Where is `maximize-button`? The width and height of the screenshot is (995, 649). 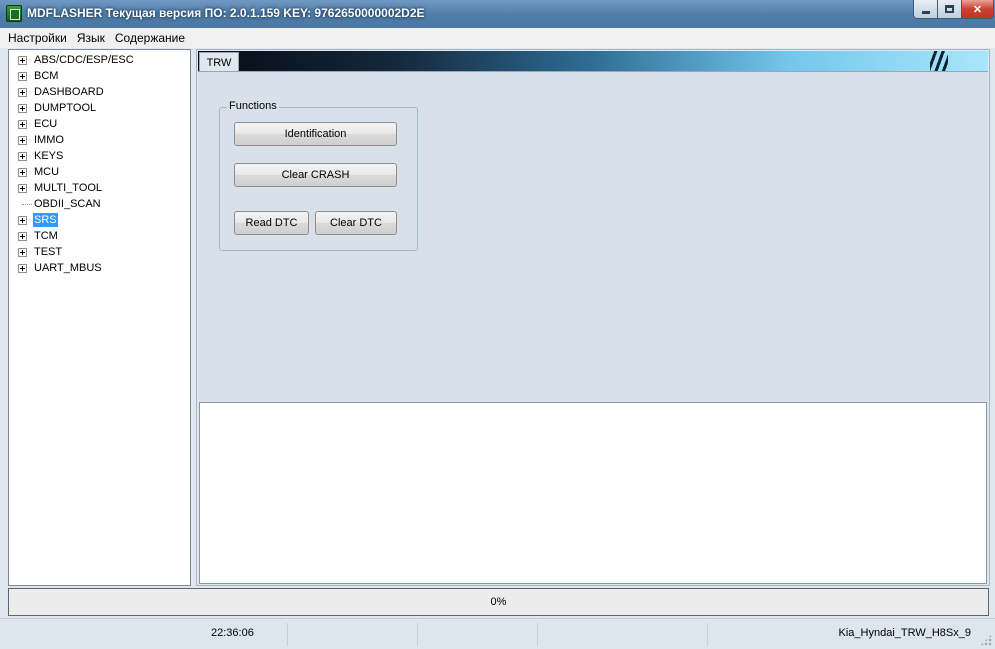 maximize-button is located at coordinates (949, 9).